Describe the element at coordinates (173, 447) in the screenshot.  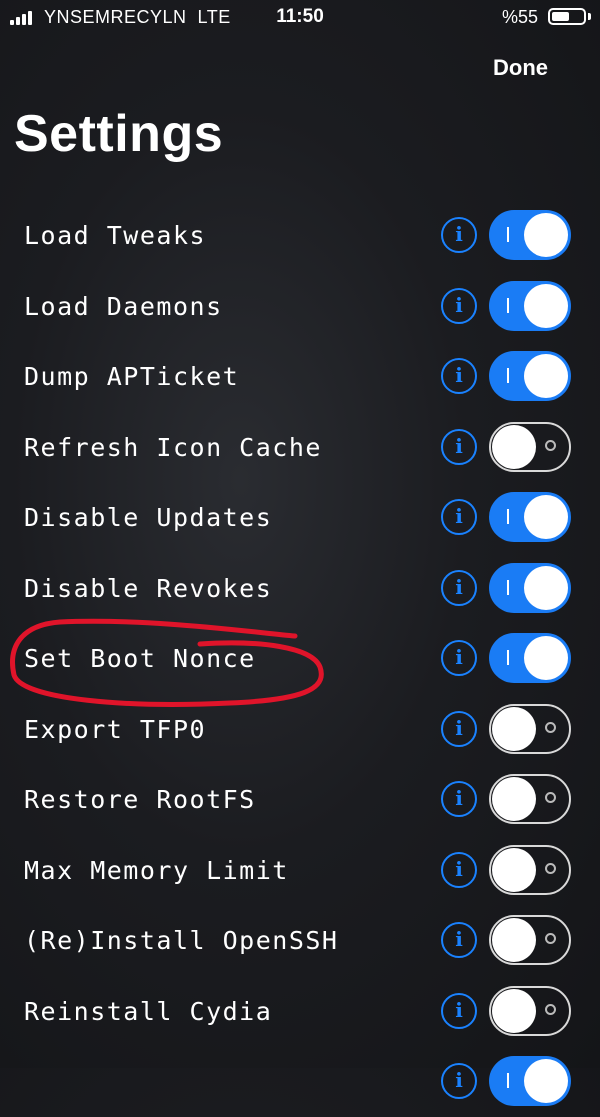
I see `setting-label: Refresh Icon Cache` at that location.